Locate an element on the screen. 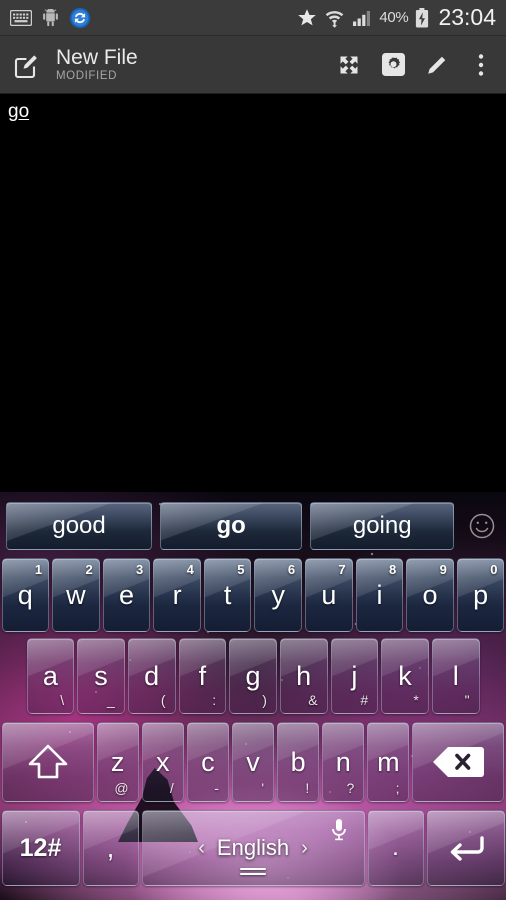  key-p-number: 0 is located at coordinates (494, 569).